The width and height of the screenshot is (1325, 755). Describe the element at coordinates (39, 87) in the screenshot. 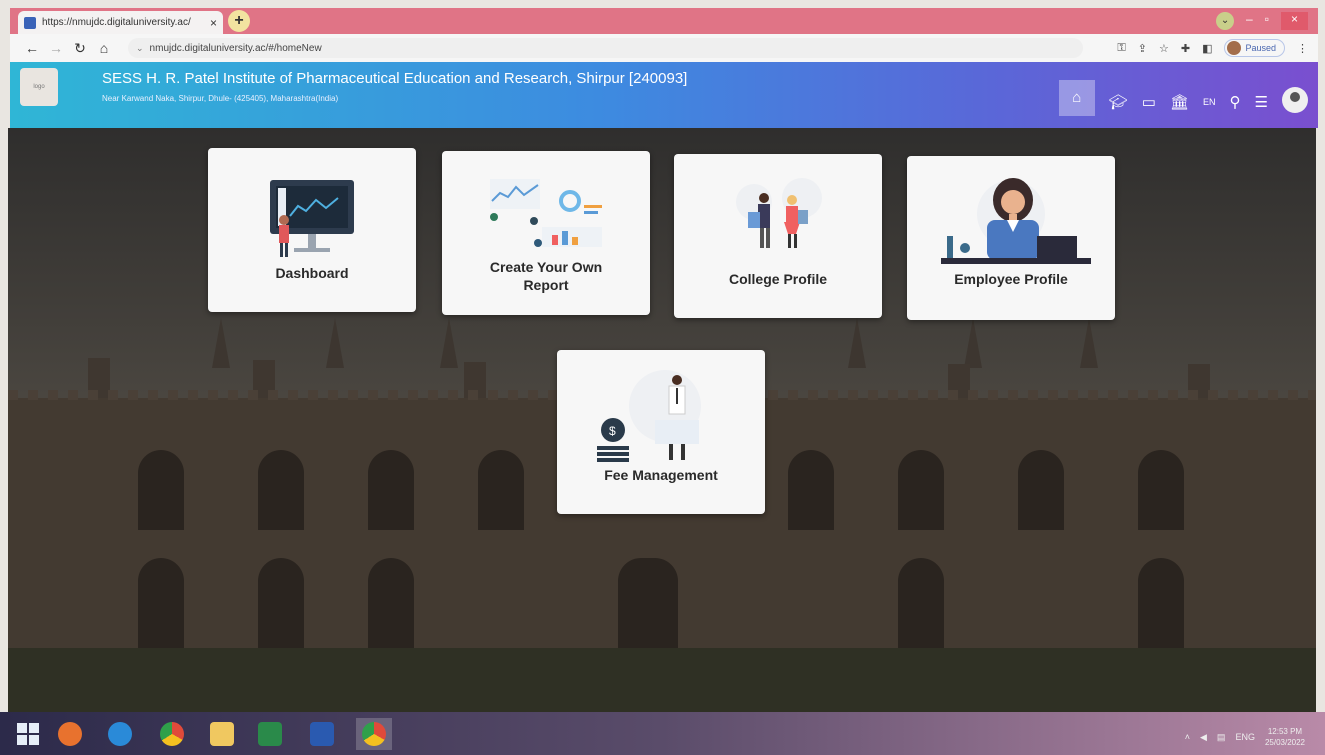

I see `institute-logo: logo` at that location.